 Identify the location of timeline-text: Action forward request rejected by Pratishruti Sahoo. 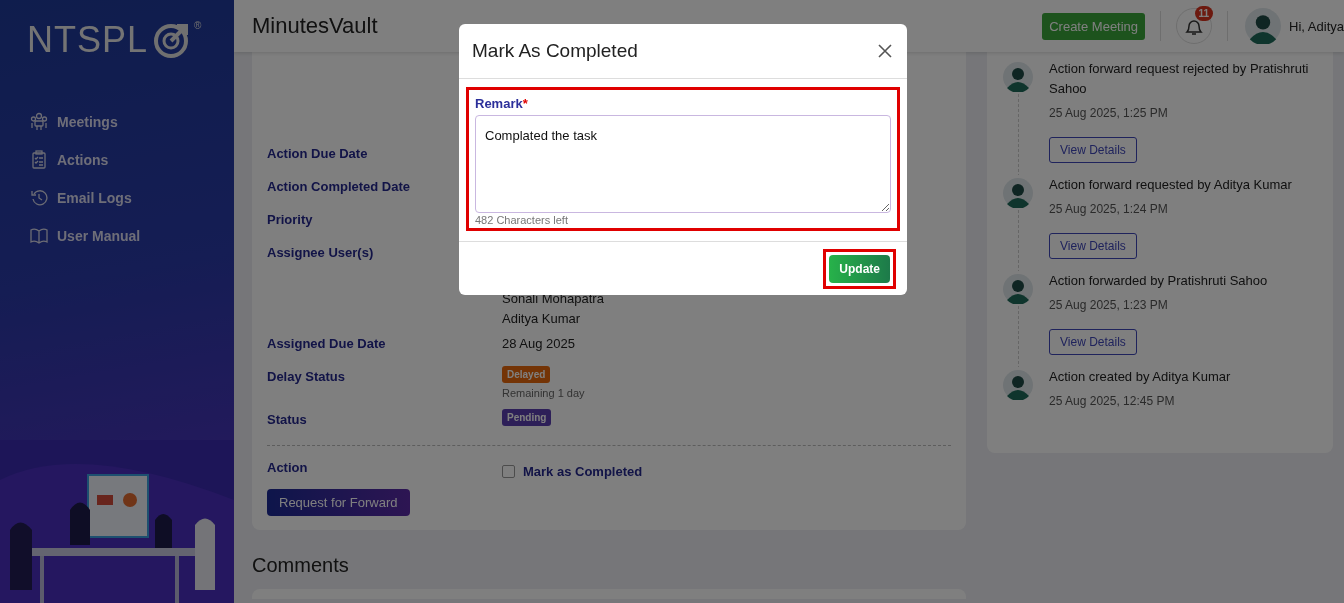
(1179, 79).